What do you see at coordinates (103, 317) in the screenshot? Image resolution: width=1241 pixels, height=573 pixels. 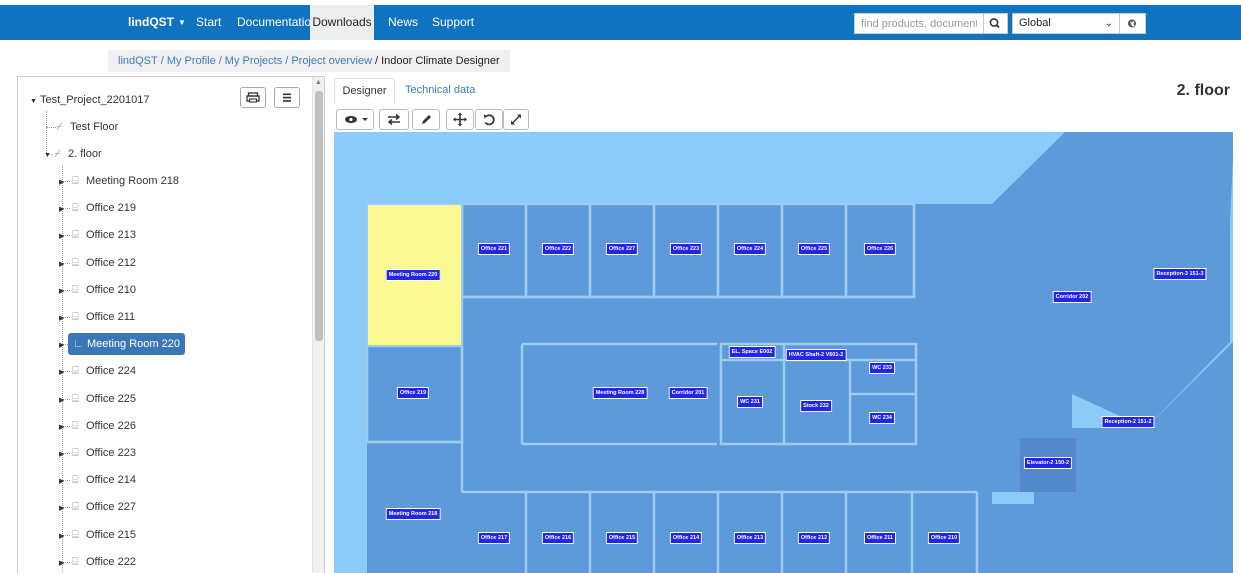 I see `tree-room-node: ⌸ Office 211` at bounding box center [103, 317].